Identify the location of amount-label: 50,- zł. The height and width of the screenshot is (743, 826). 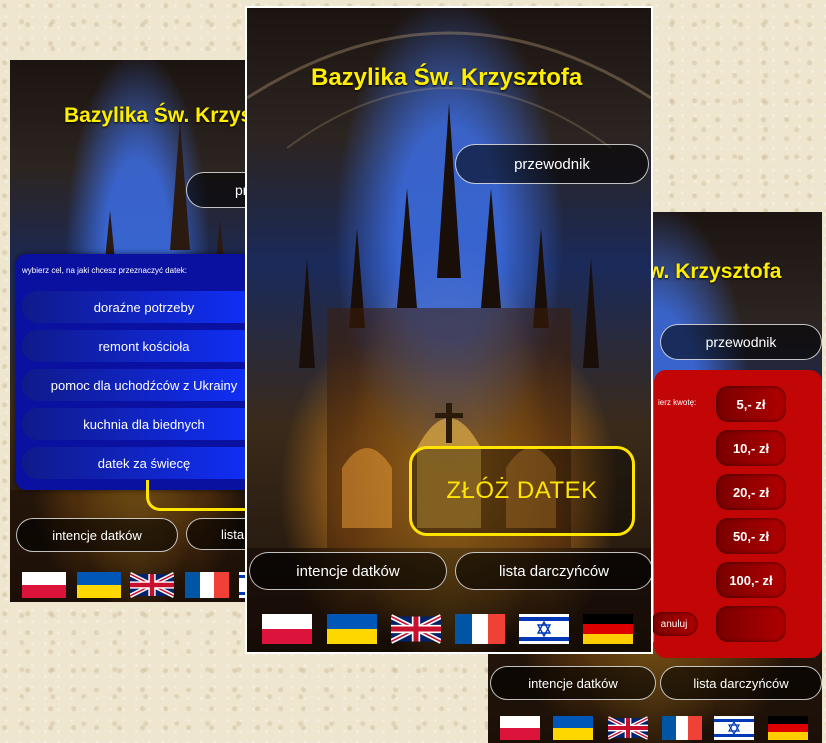
(751, 536).